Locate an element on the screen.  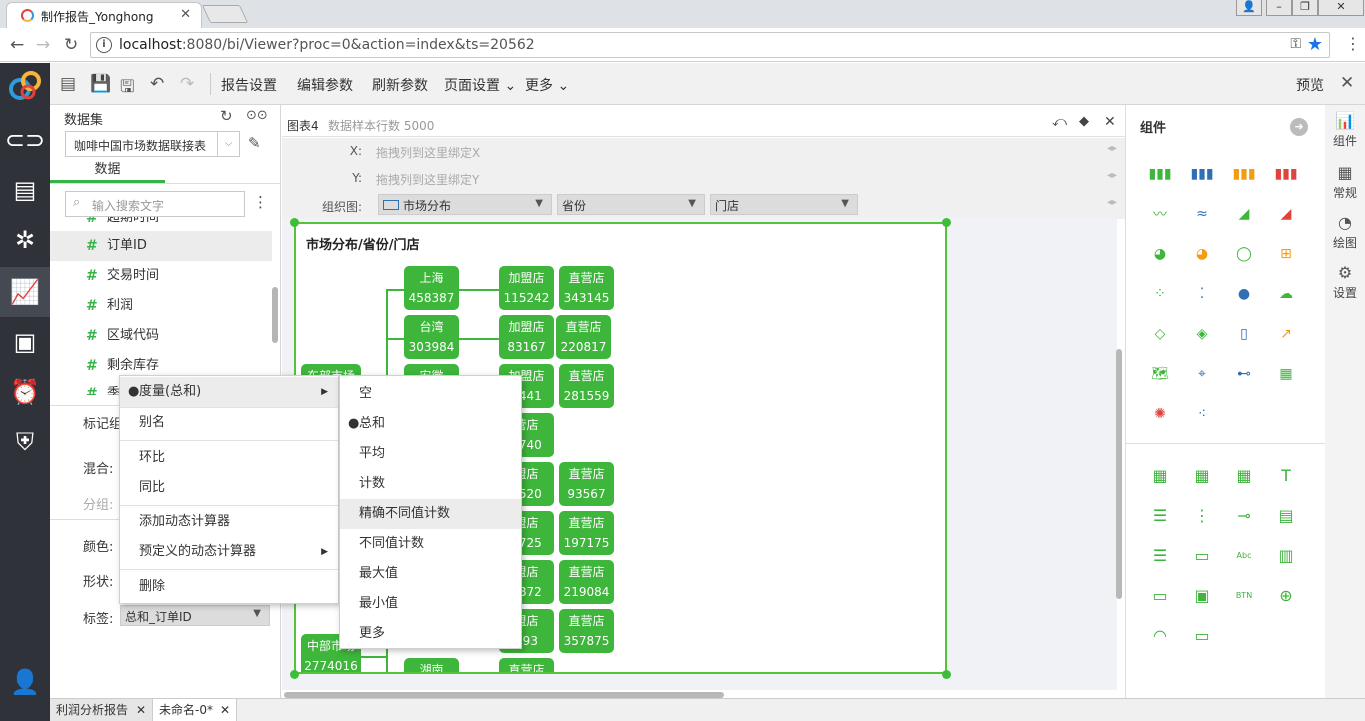
report-tab-active: 未命名-0* ✕ is located at coordinates (195, 710).